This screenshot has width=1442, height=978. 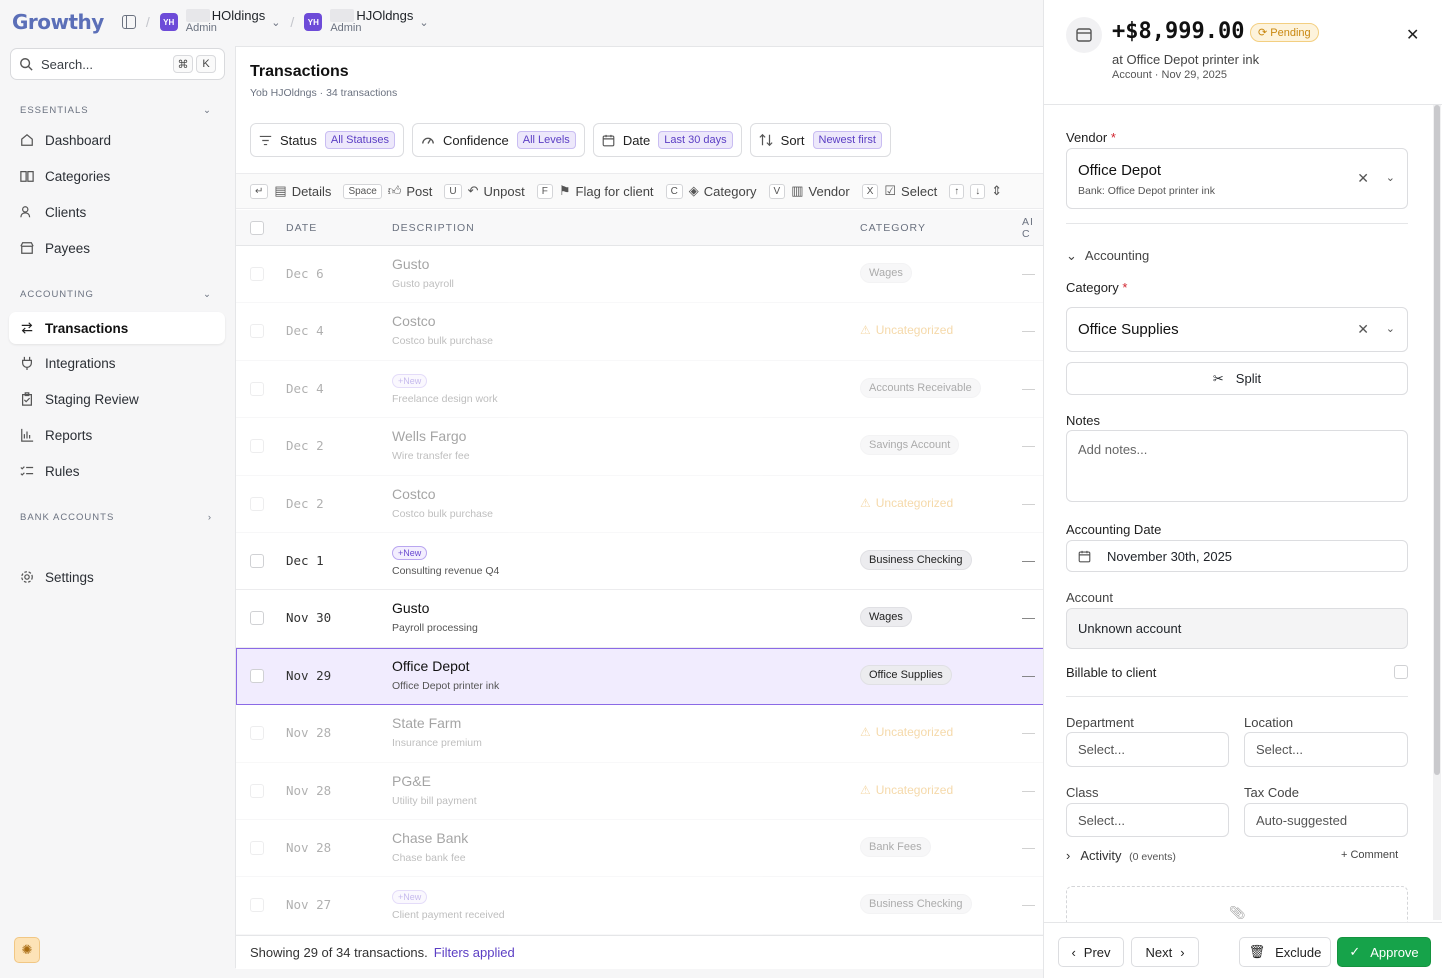 What do you see at coordinates (27, 950) in the screenshot?
I see `bug-icon: ✺` at bounding box center [27, 950].